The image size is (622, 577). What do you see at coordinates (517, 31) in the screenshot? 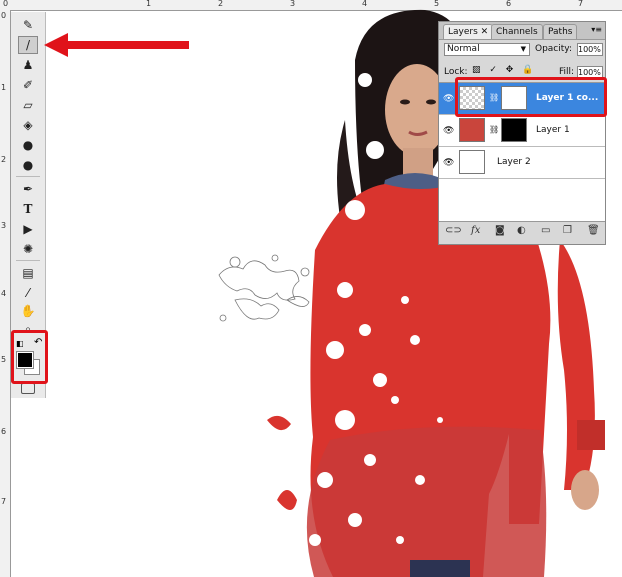
I see `tab-channels: Channels` at bounding box center [517, 31].